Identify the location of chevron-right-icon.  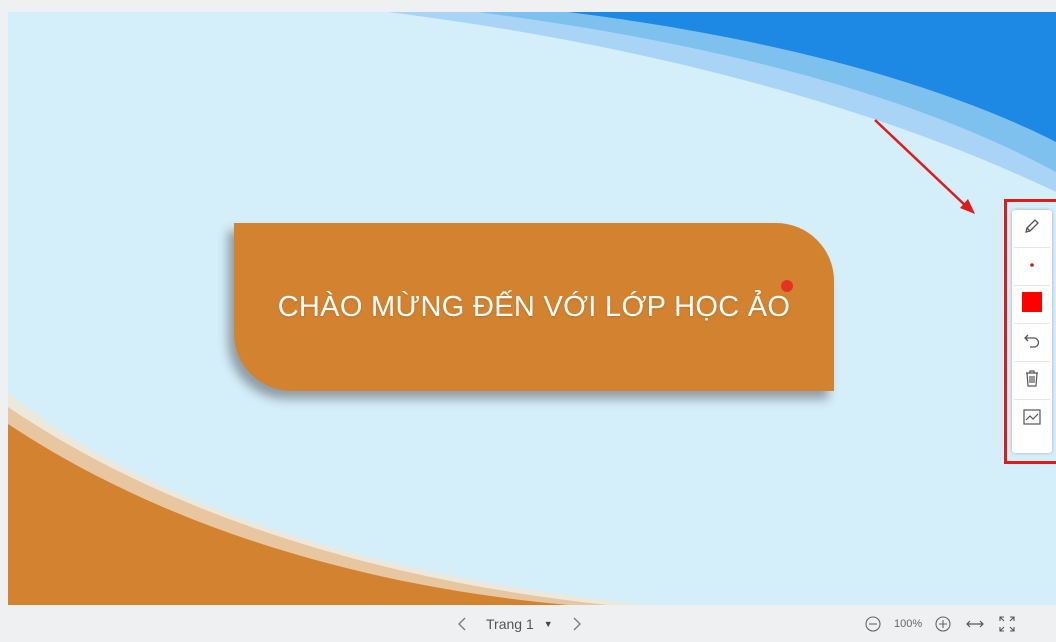
(577, 623).